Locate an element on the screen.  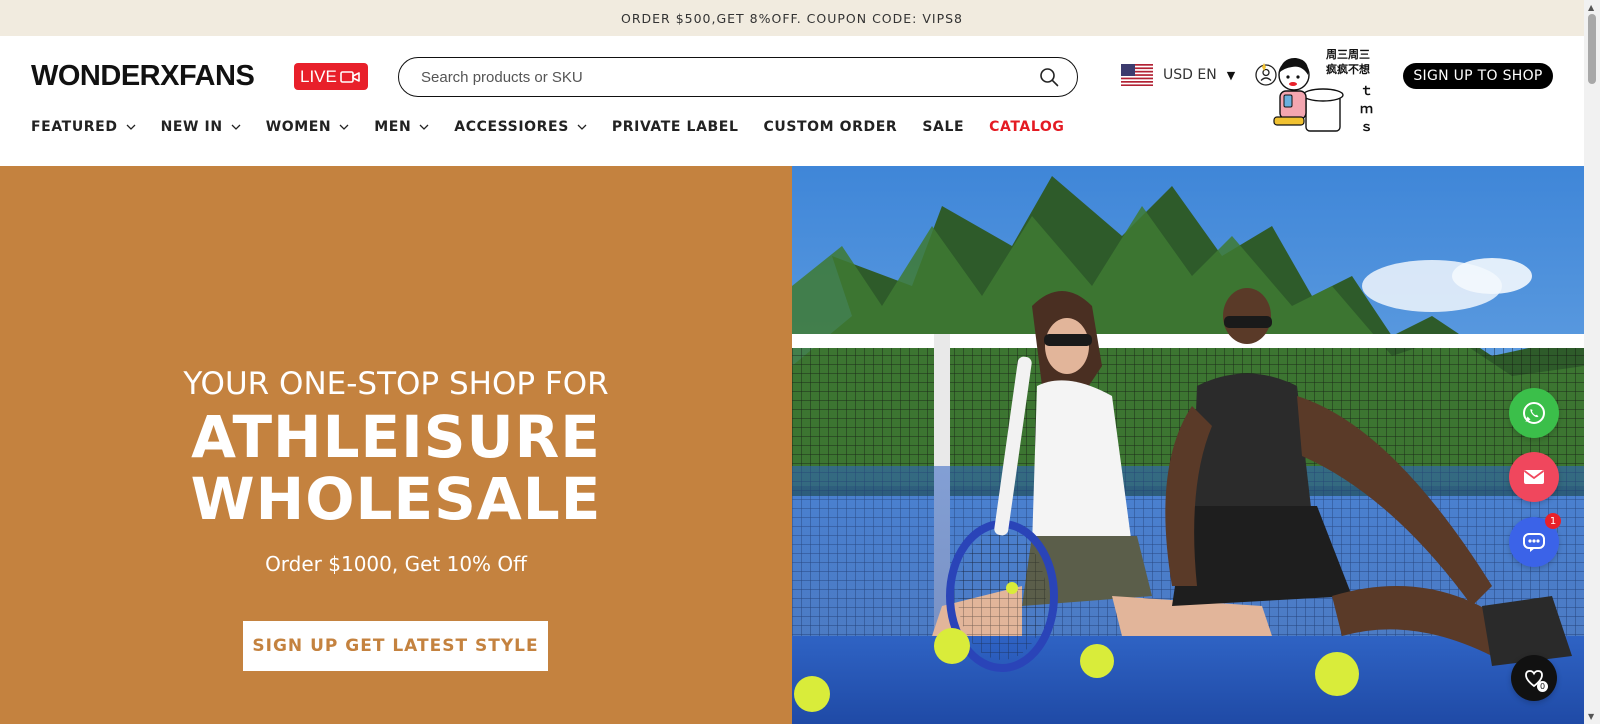
nav-item-custom-order: CUSTOM ORDER is located at coordinates (830, 127).